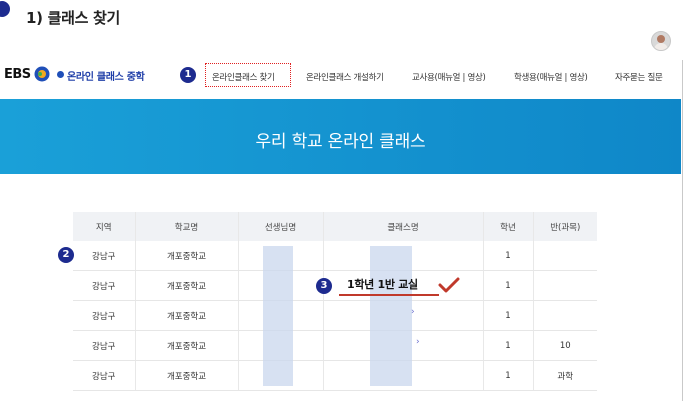 The height and width of the screenshot is (401, 689). Describe the element at coordinates (66, 255) in the screenshot. I see `step-badge-2: 2` at that location.